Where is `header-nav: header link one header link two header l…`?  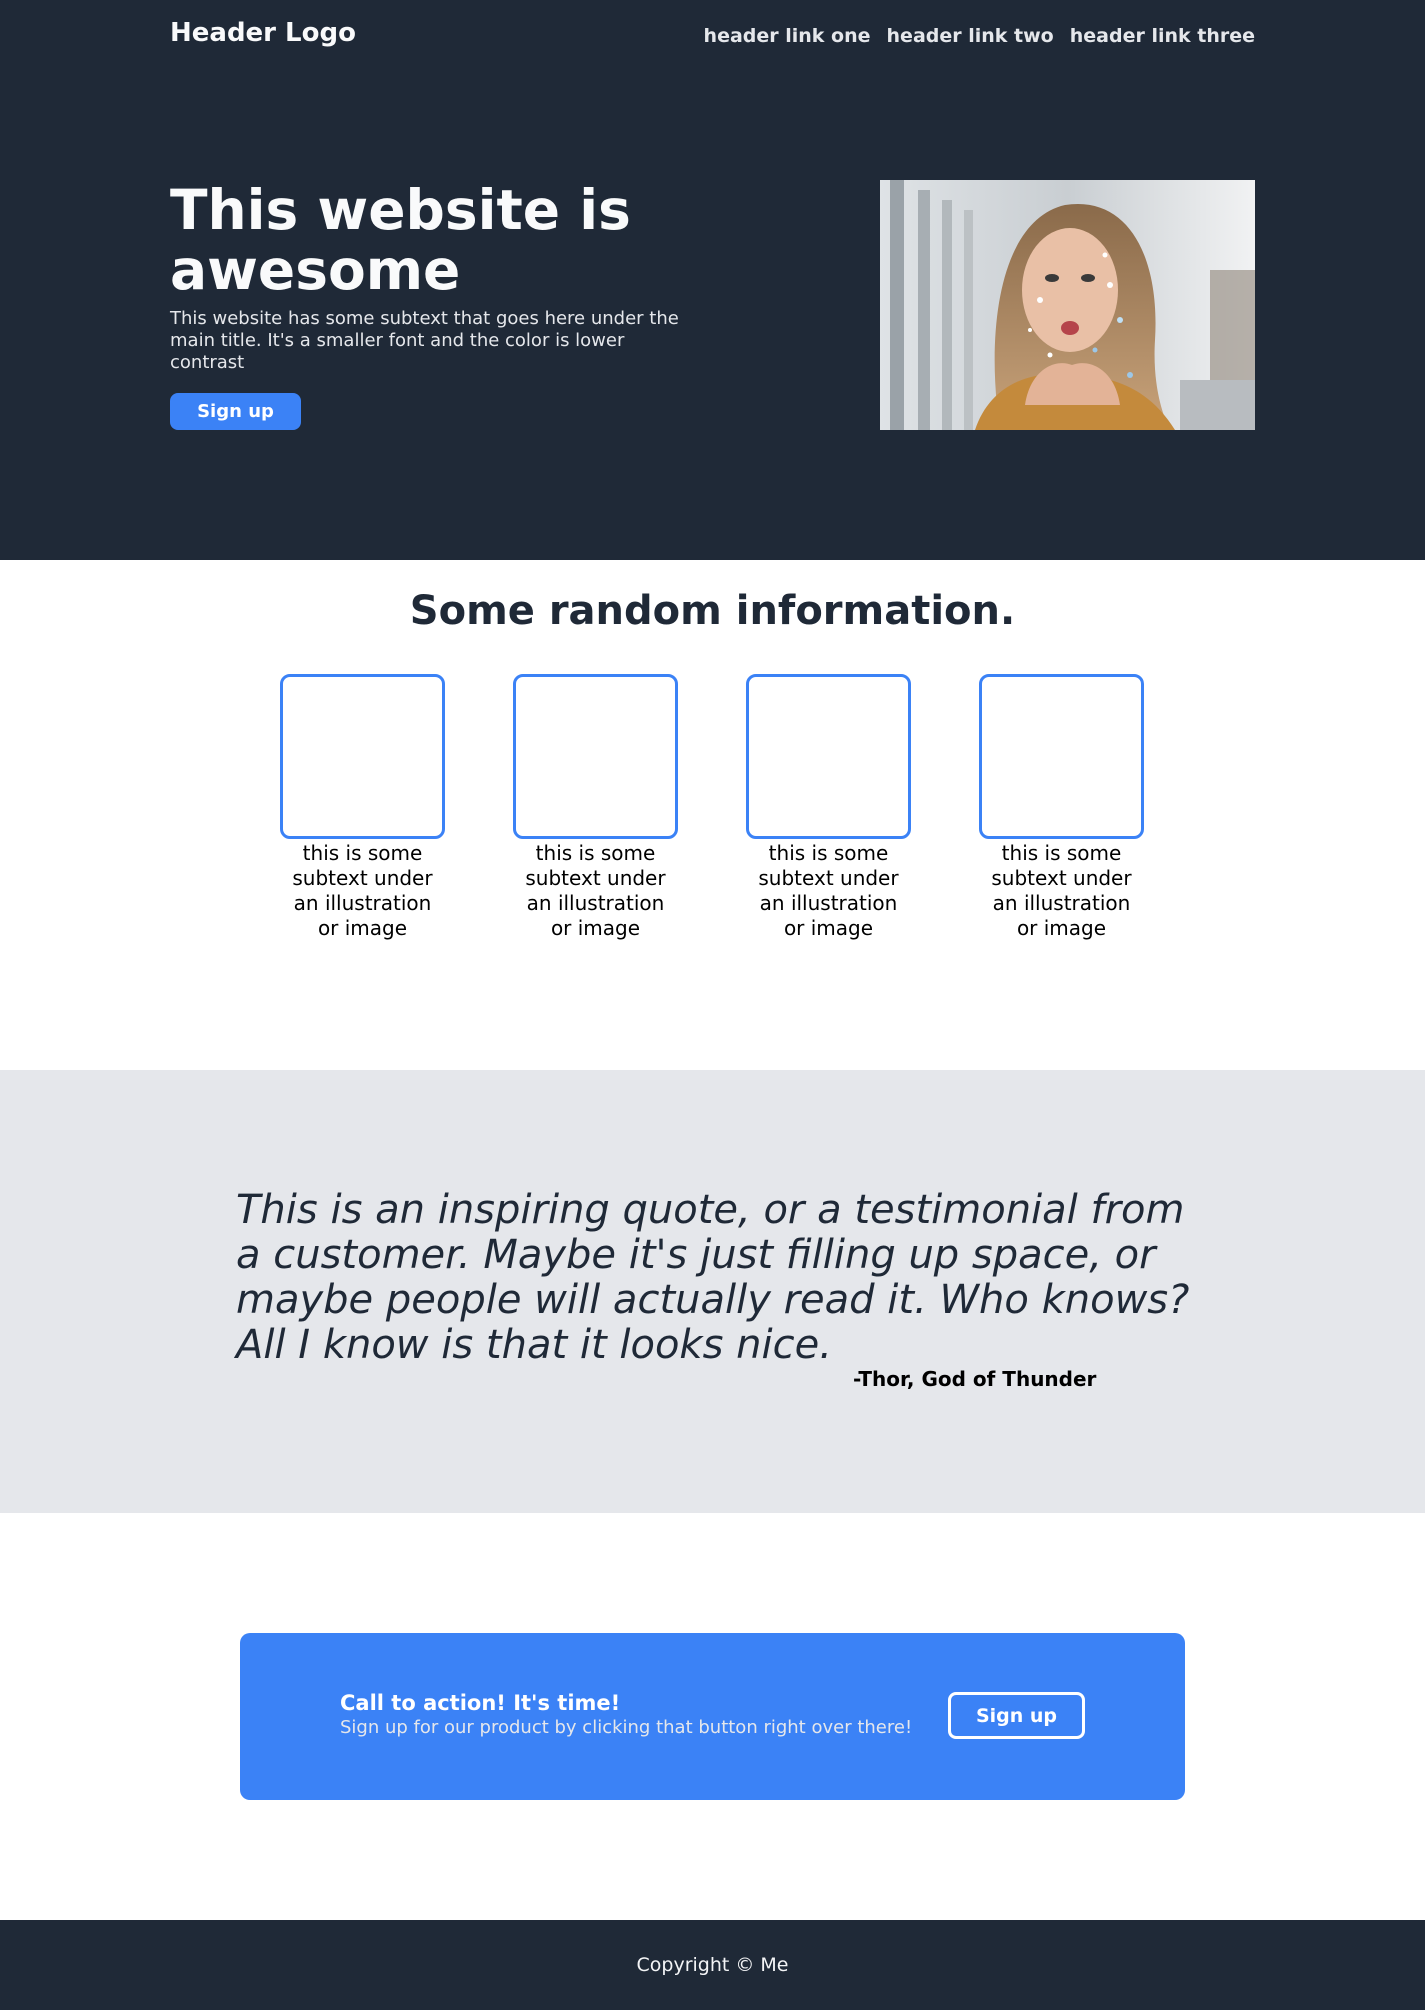 header-nav: header link one header link two header l… is located at coordinates (979, 36).